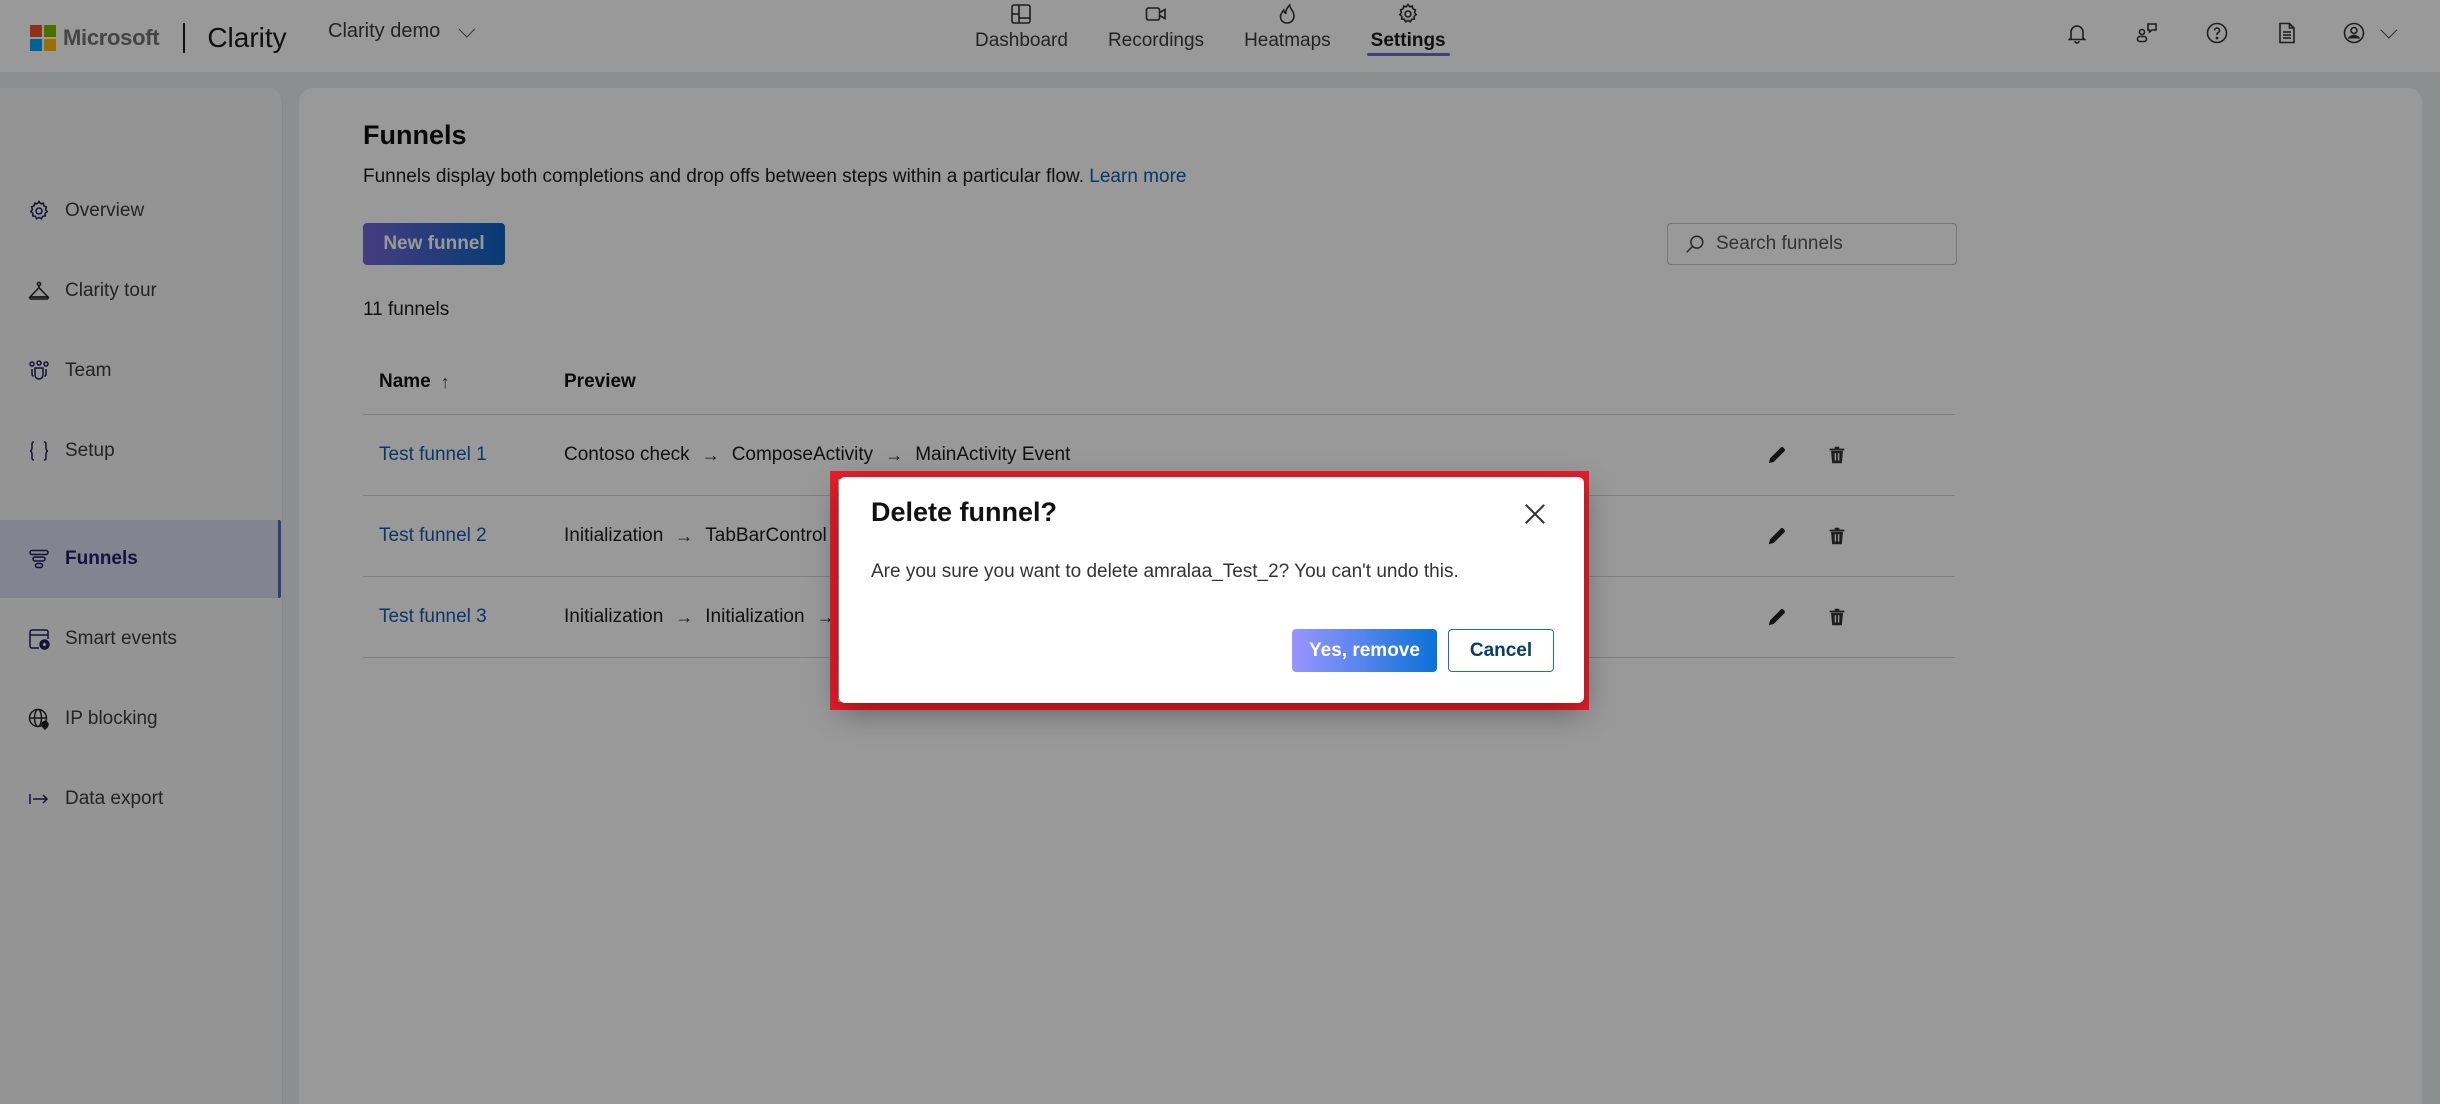 Image resolution: width=2440 pixels, height=1104 pixels. I want to click on dialog-title: Delete funnel?, so click(964, 512).